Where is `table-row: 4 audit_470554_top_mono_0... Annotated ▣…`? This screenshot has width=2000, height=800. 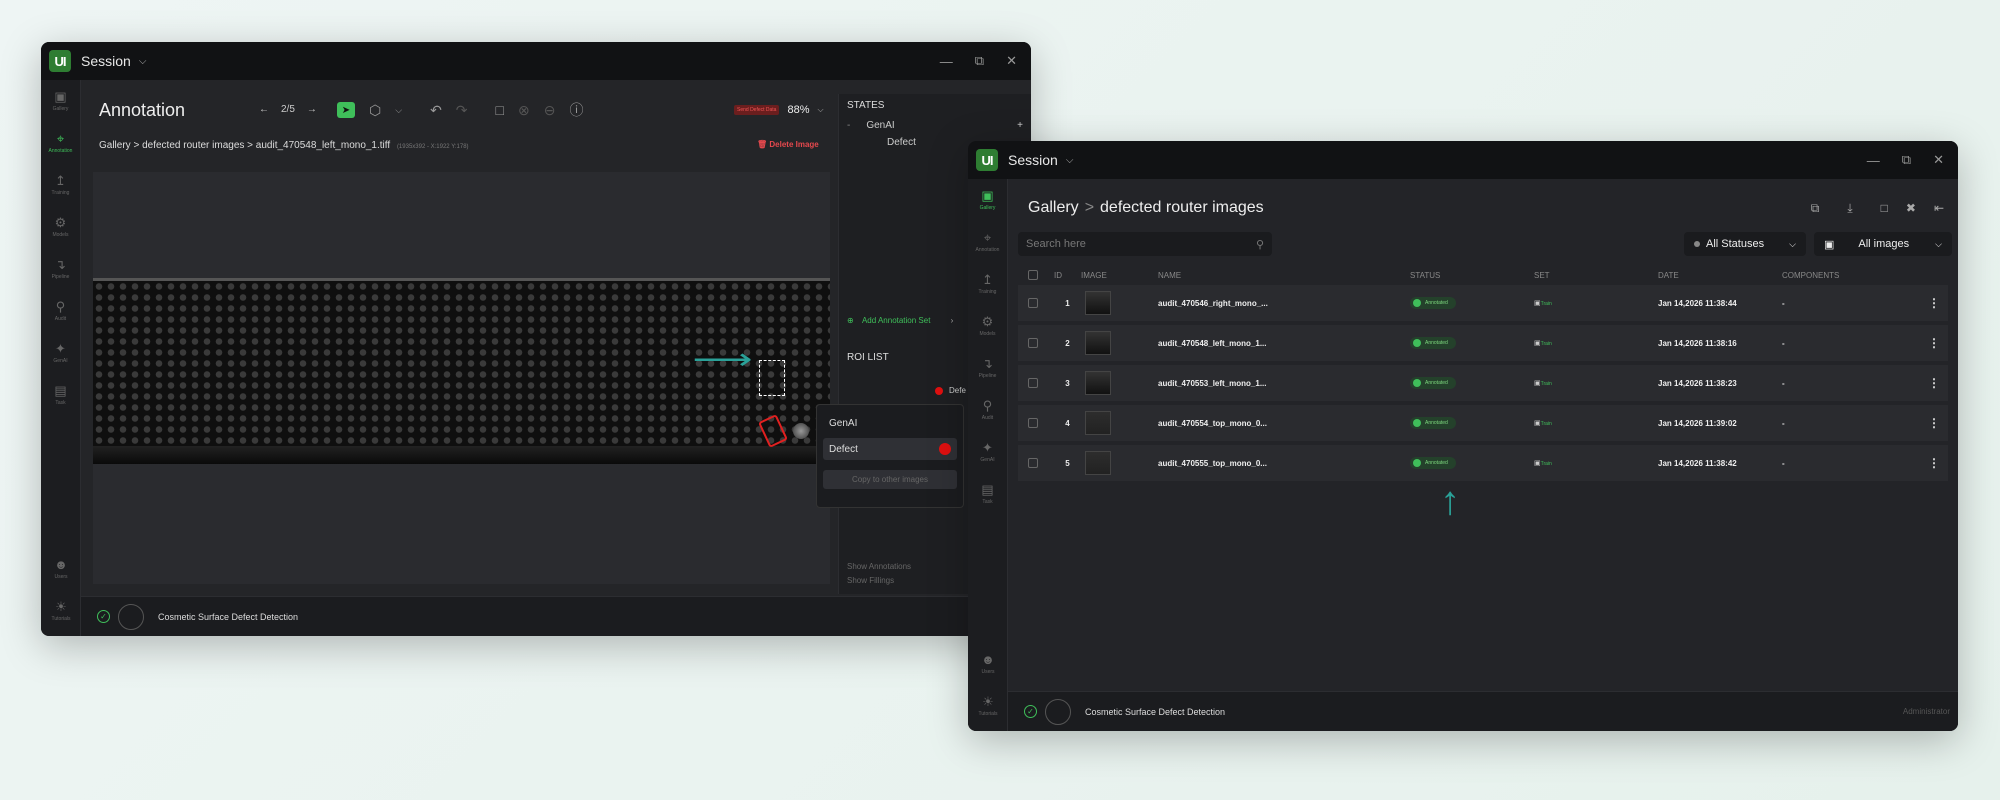
table-row: 4 audit_470554_top_mono_0... Annotated ▣… is located at coordinates (1483, 423).